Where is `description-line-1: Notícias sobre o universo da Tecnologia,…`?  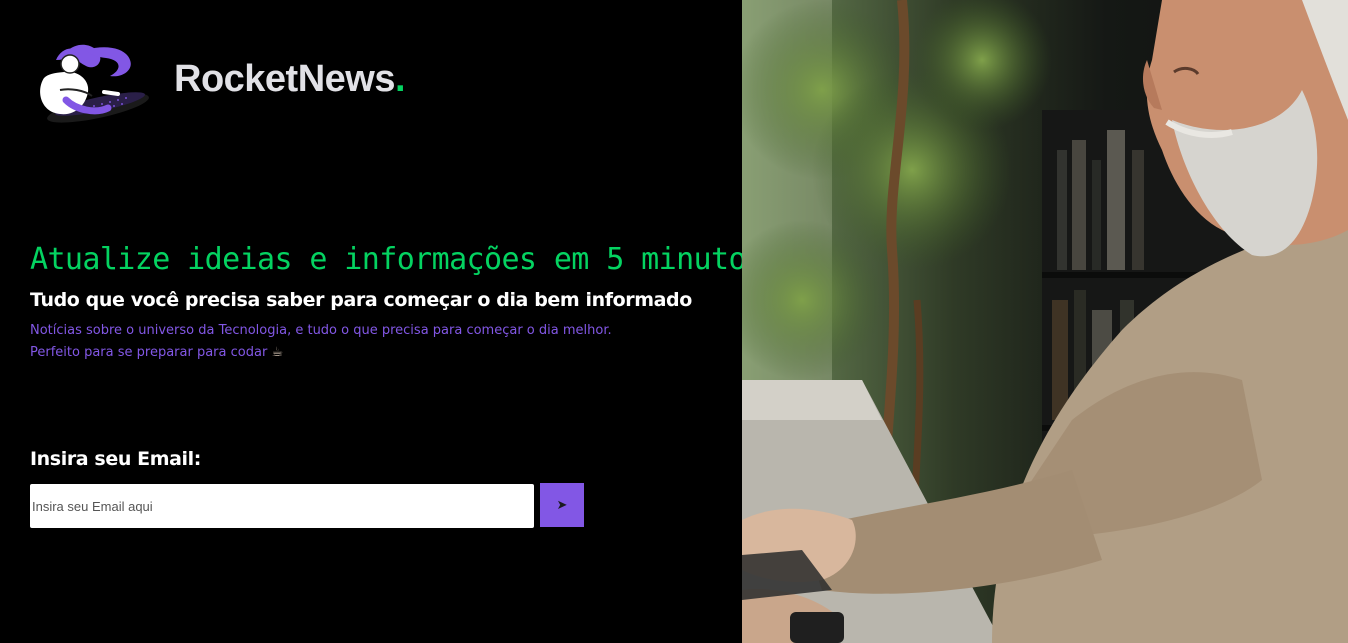 description-line-1: Notícias sobre o universo da Tecnologia,… is located at coordinates (321, 330).